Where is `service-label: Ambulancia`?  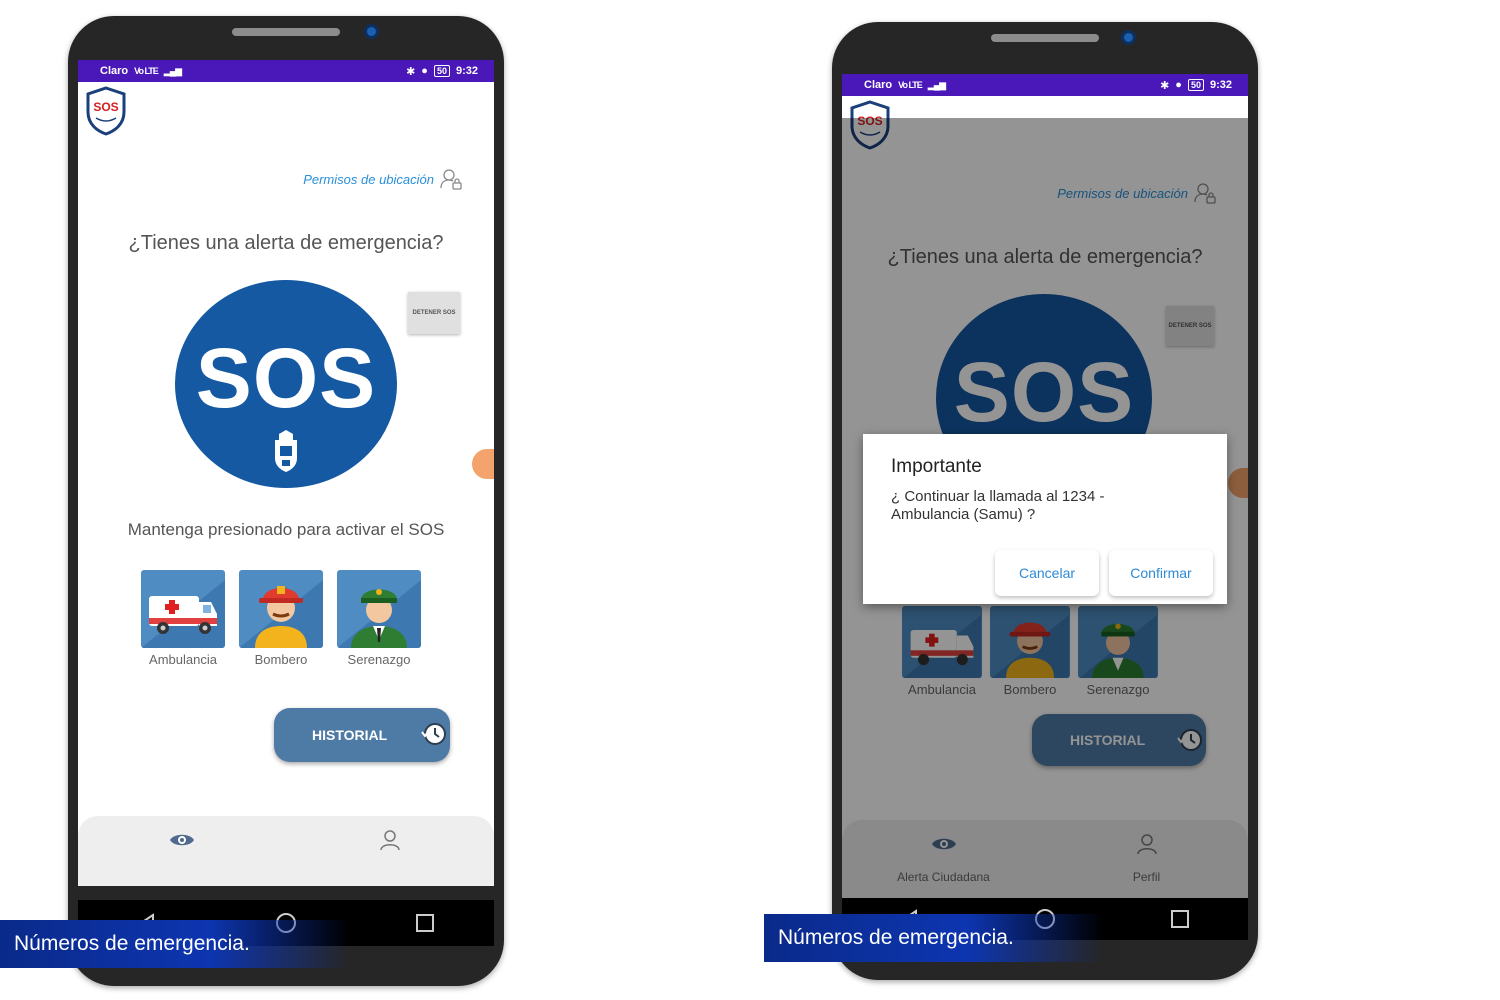
service-label: Ambulancia is located at coordinates (183, 659).